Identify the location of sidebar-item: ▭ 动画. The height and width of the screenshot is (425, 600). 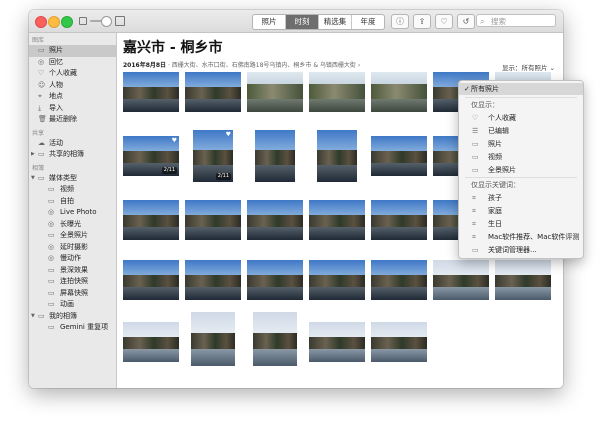
(72, 305).